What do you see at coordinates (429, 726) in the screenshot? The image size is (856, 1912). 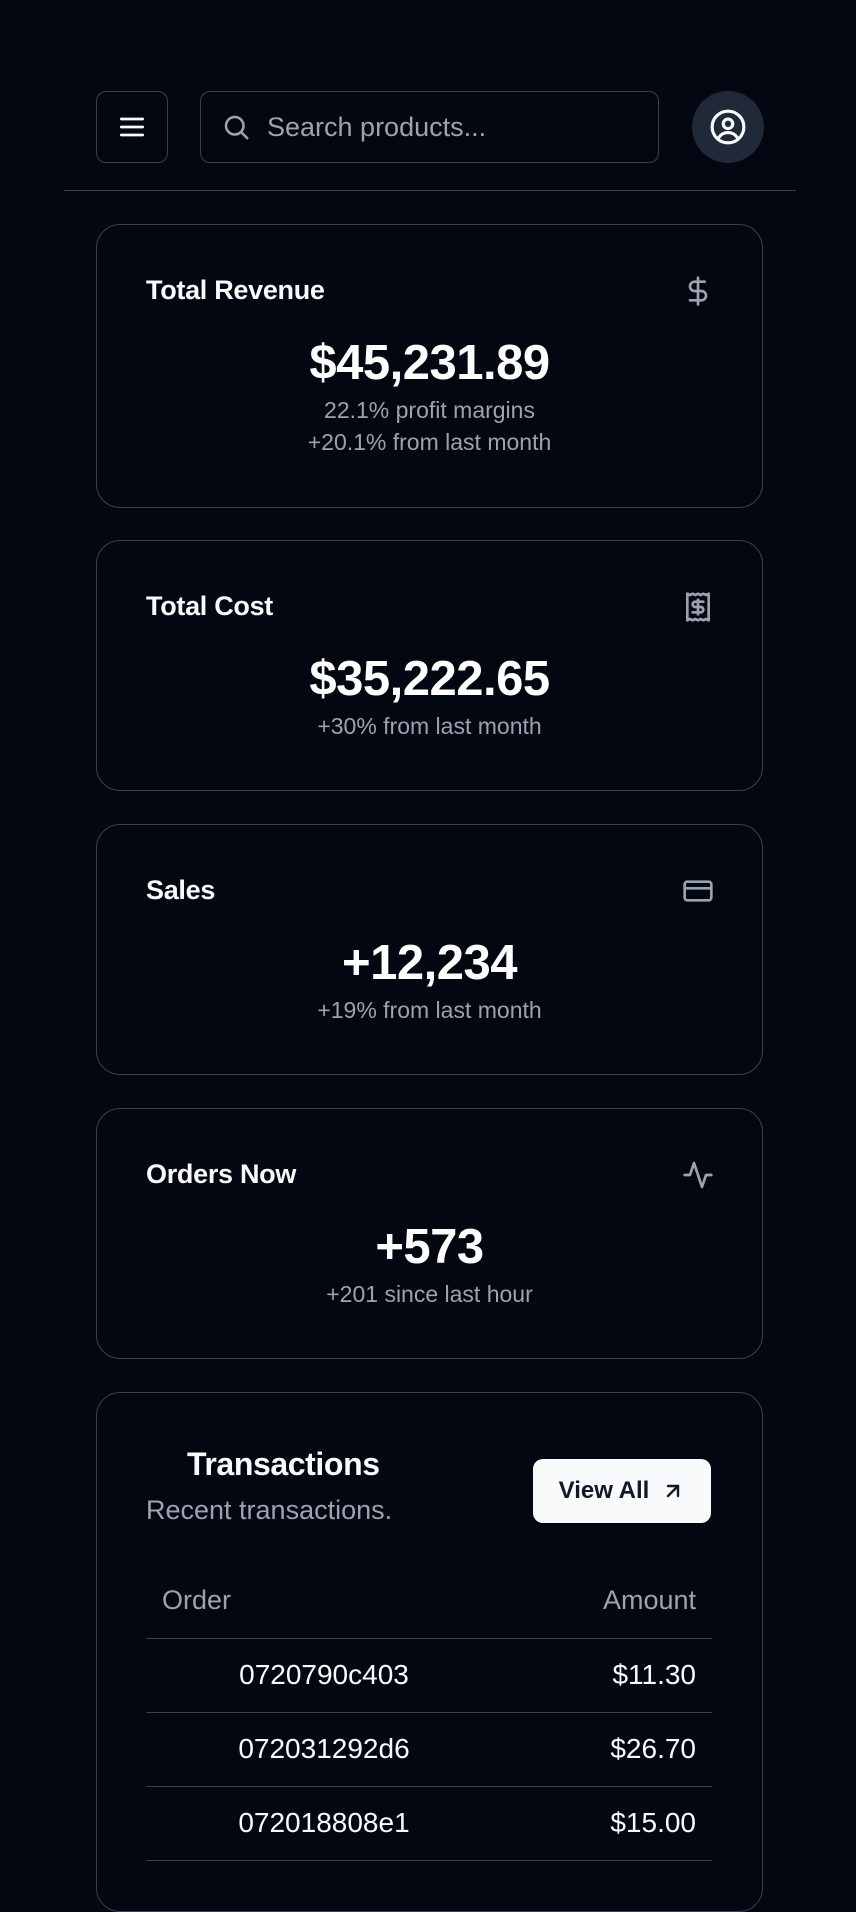 I see `card-subtext: +30% from last month` at bounding box center [429, 726].